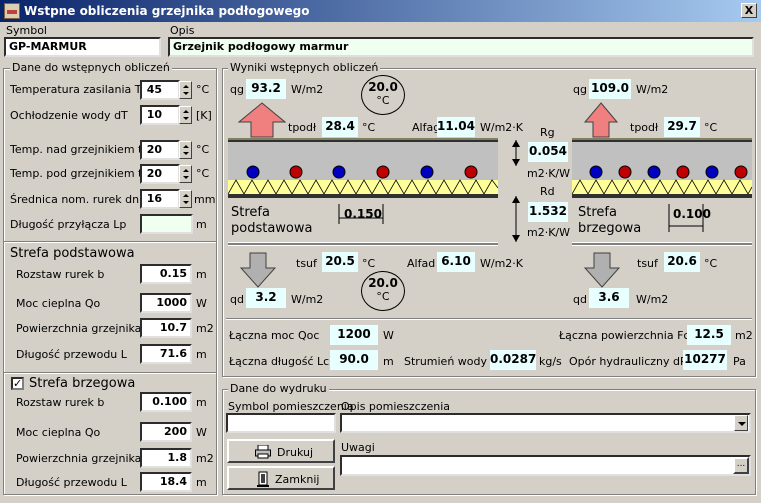 Image resolution: width=761 pixels, height=503 pixels. I want to click on right-tpodl-value: 29.7, so click(682, 127).